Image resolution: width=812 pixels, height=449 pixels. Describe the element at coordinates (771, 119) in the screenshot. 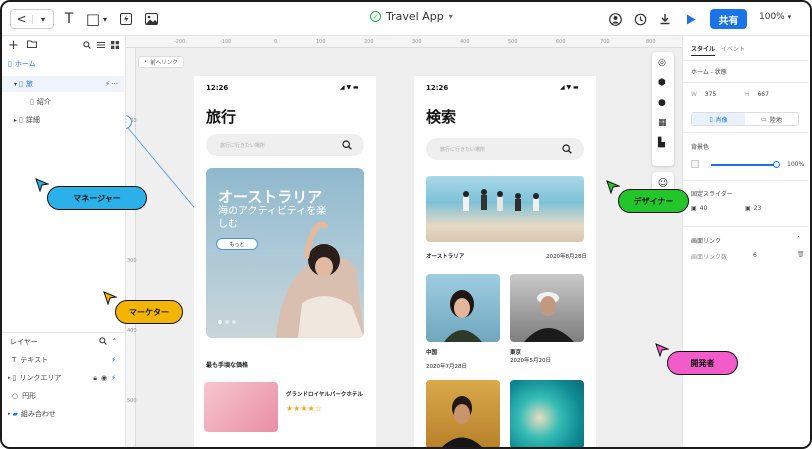

I see `landscape-option: ▭ 陸地` at that location.